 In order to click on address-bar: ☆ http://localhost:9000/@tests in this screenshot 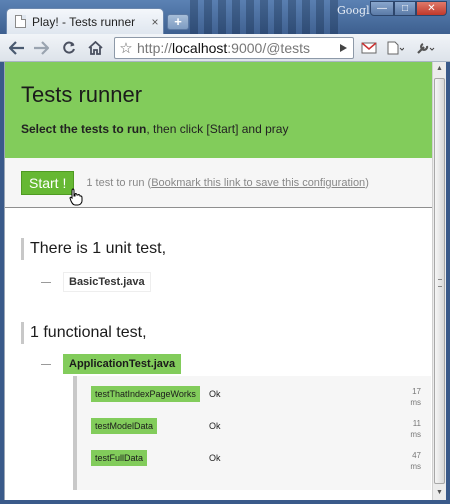, I will do `click(234, 48)`.